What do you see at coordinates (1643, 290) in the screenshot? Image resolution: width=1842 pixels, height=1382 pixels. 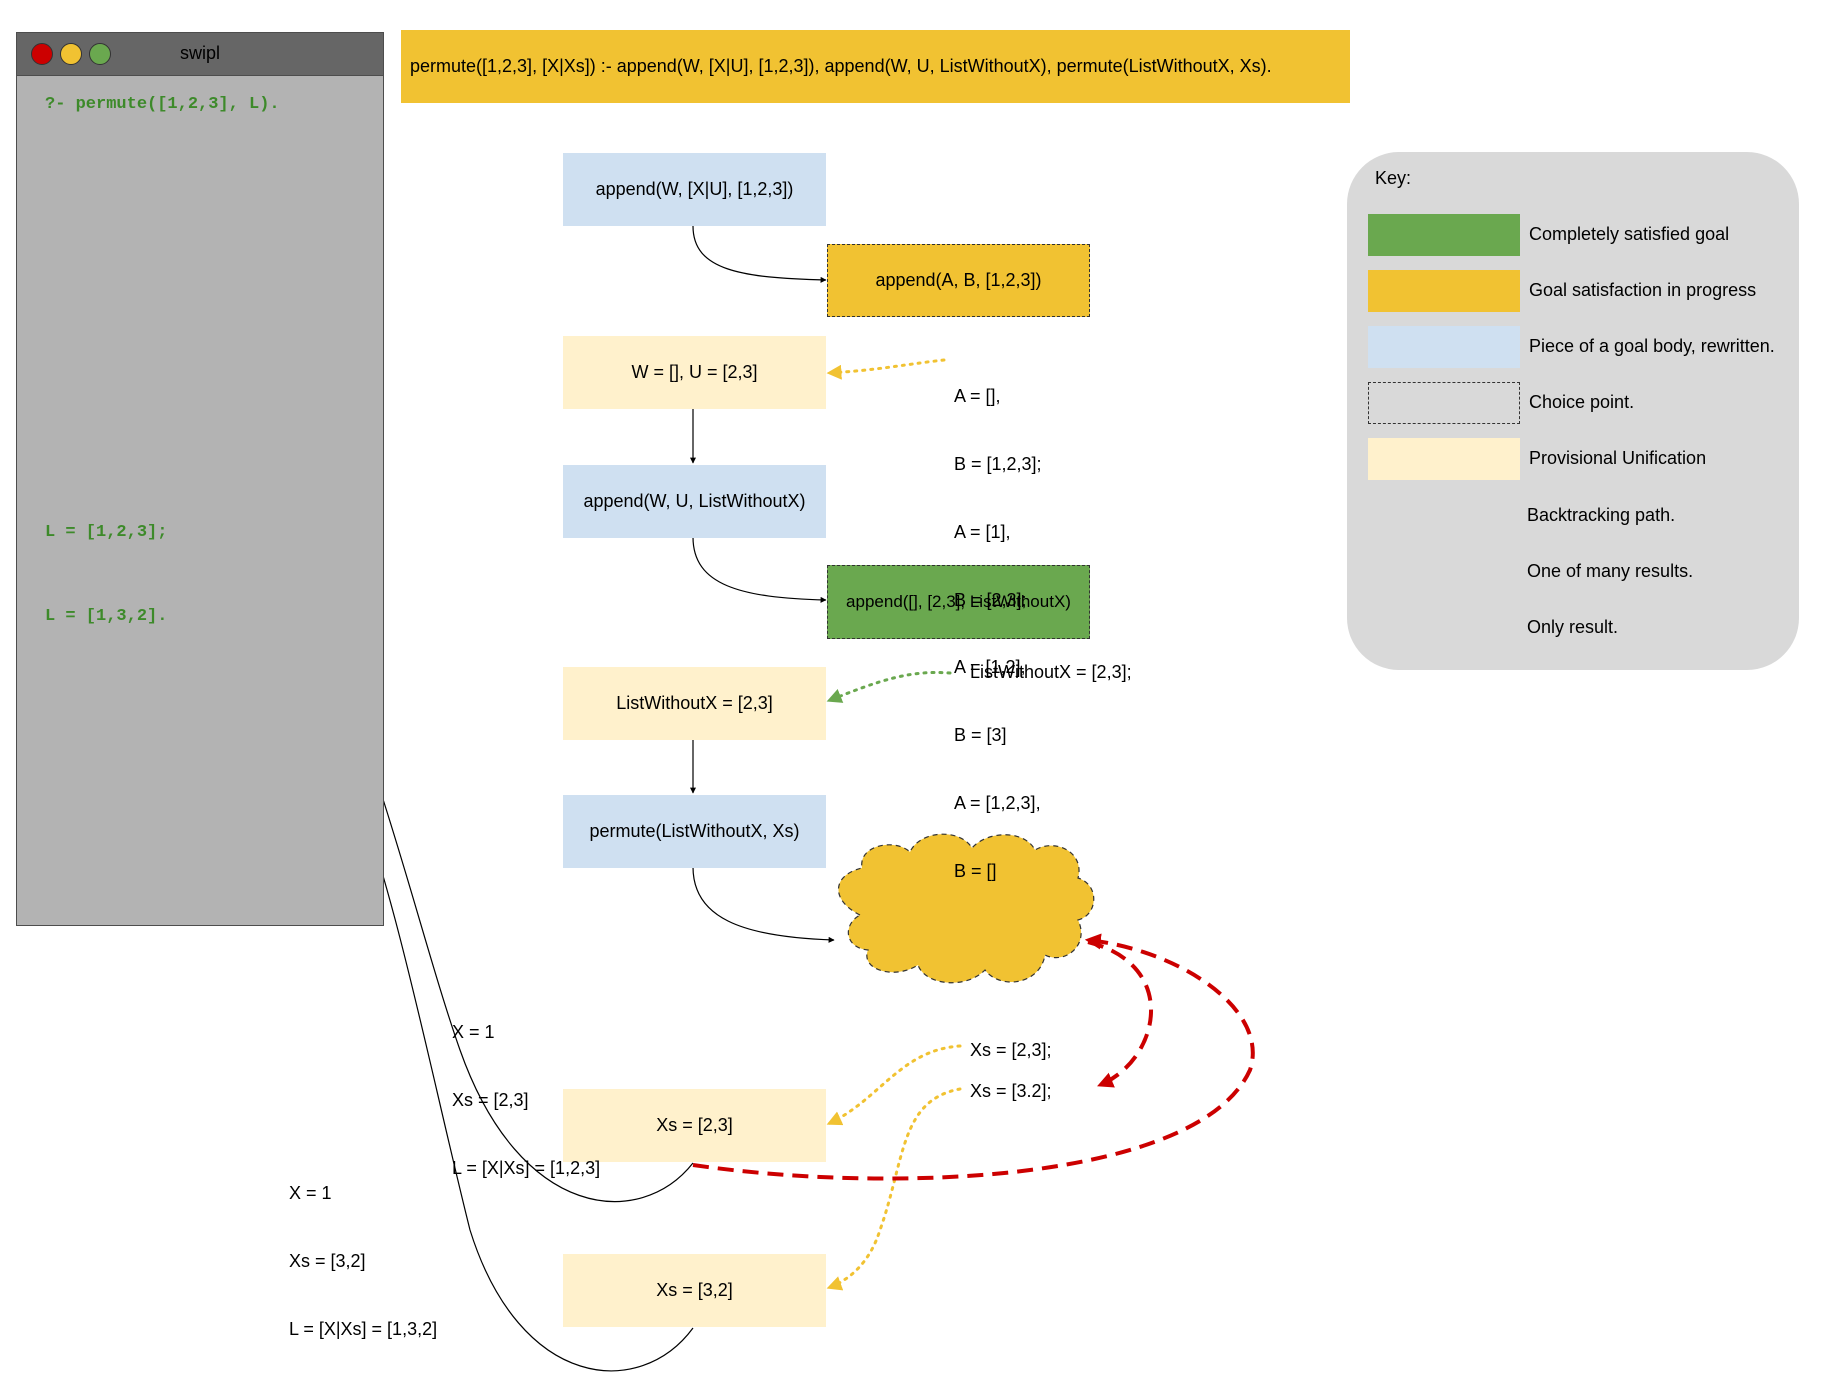 I see `key-label-in-progress: Goal satisfaction in progress` at bounding box center [1643, 290].